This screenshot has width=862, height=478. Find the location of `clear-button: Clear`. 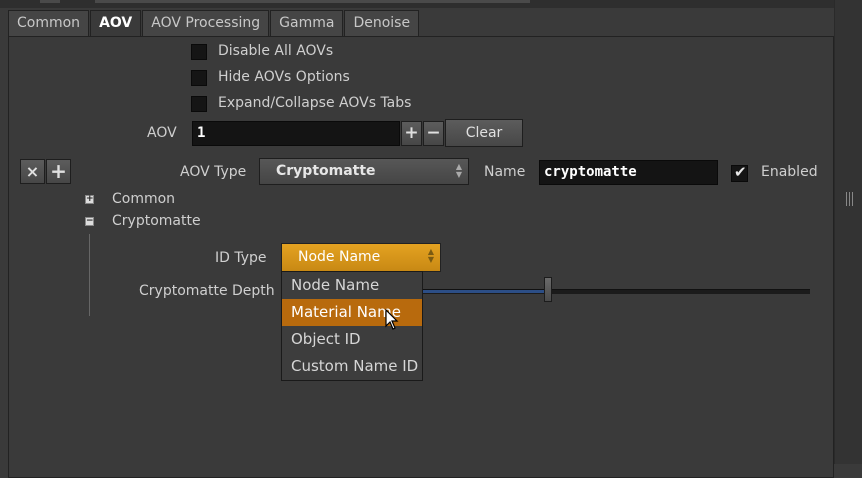

clear-button: Clear is located at coordinates (484, 133).